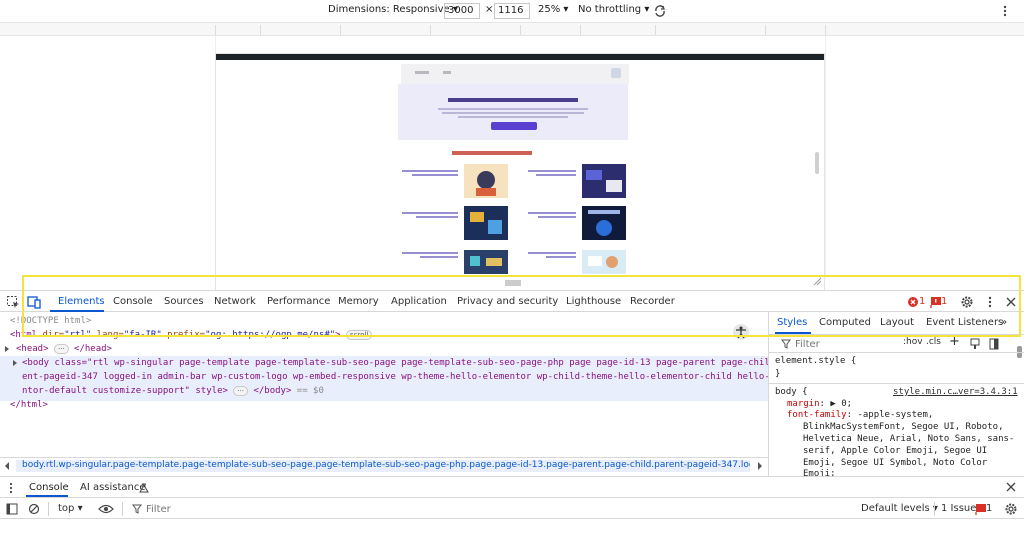 Image resolution: width=1024 pixels, height=537 pixels. I want to click on drawer-tab-console: Console, so click(49, 487).